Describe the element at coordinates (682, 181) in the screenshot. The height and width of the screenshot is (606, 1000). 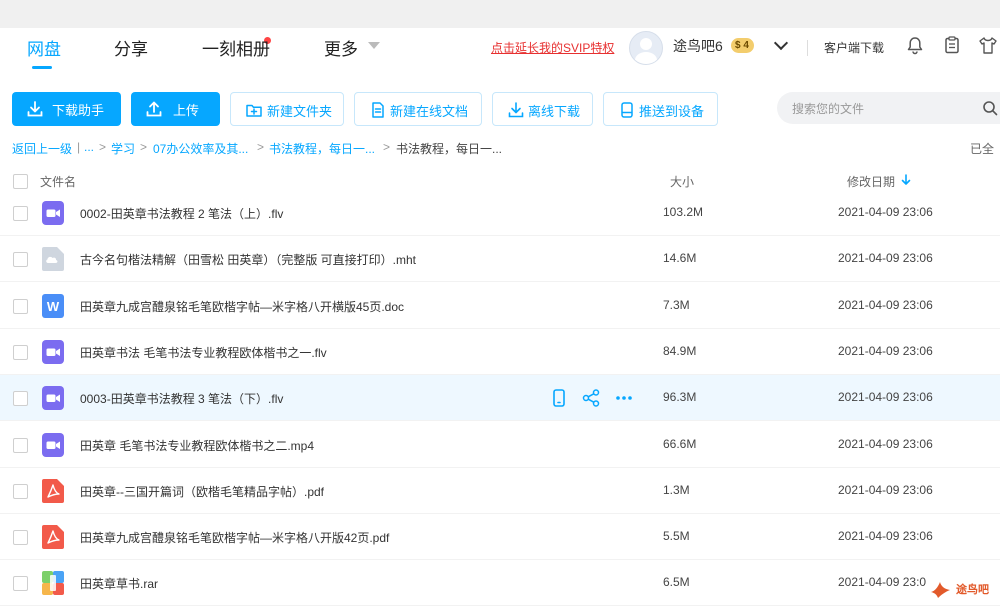
I see `column-size: 大小` at that location.